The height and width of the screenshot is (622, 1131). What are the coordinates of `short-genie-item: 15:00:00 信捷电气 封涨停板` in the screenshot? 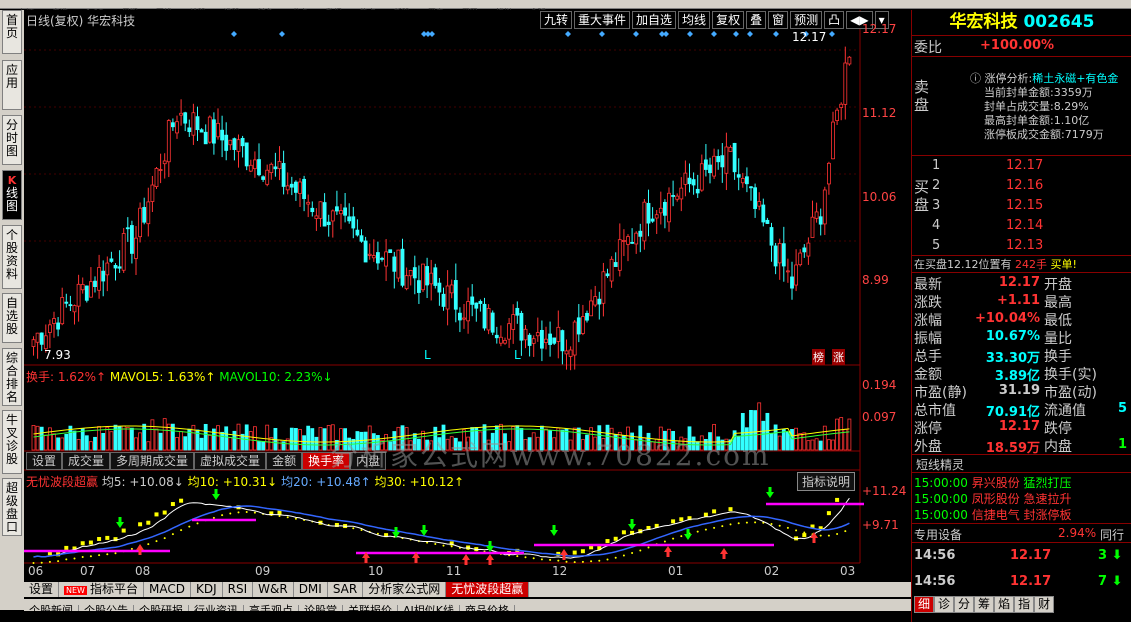 It's located at (993, 514).